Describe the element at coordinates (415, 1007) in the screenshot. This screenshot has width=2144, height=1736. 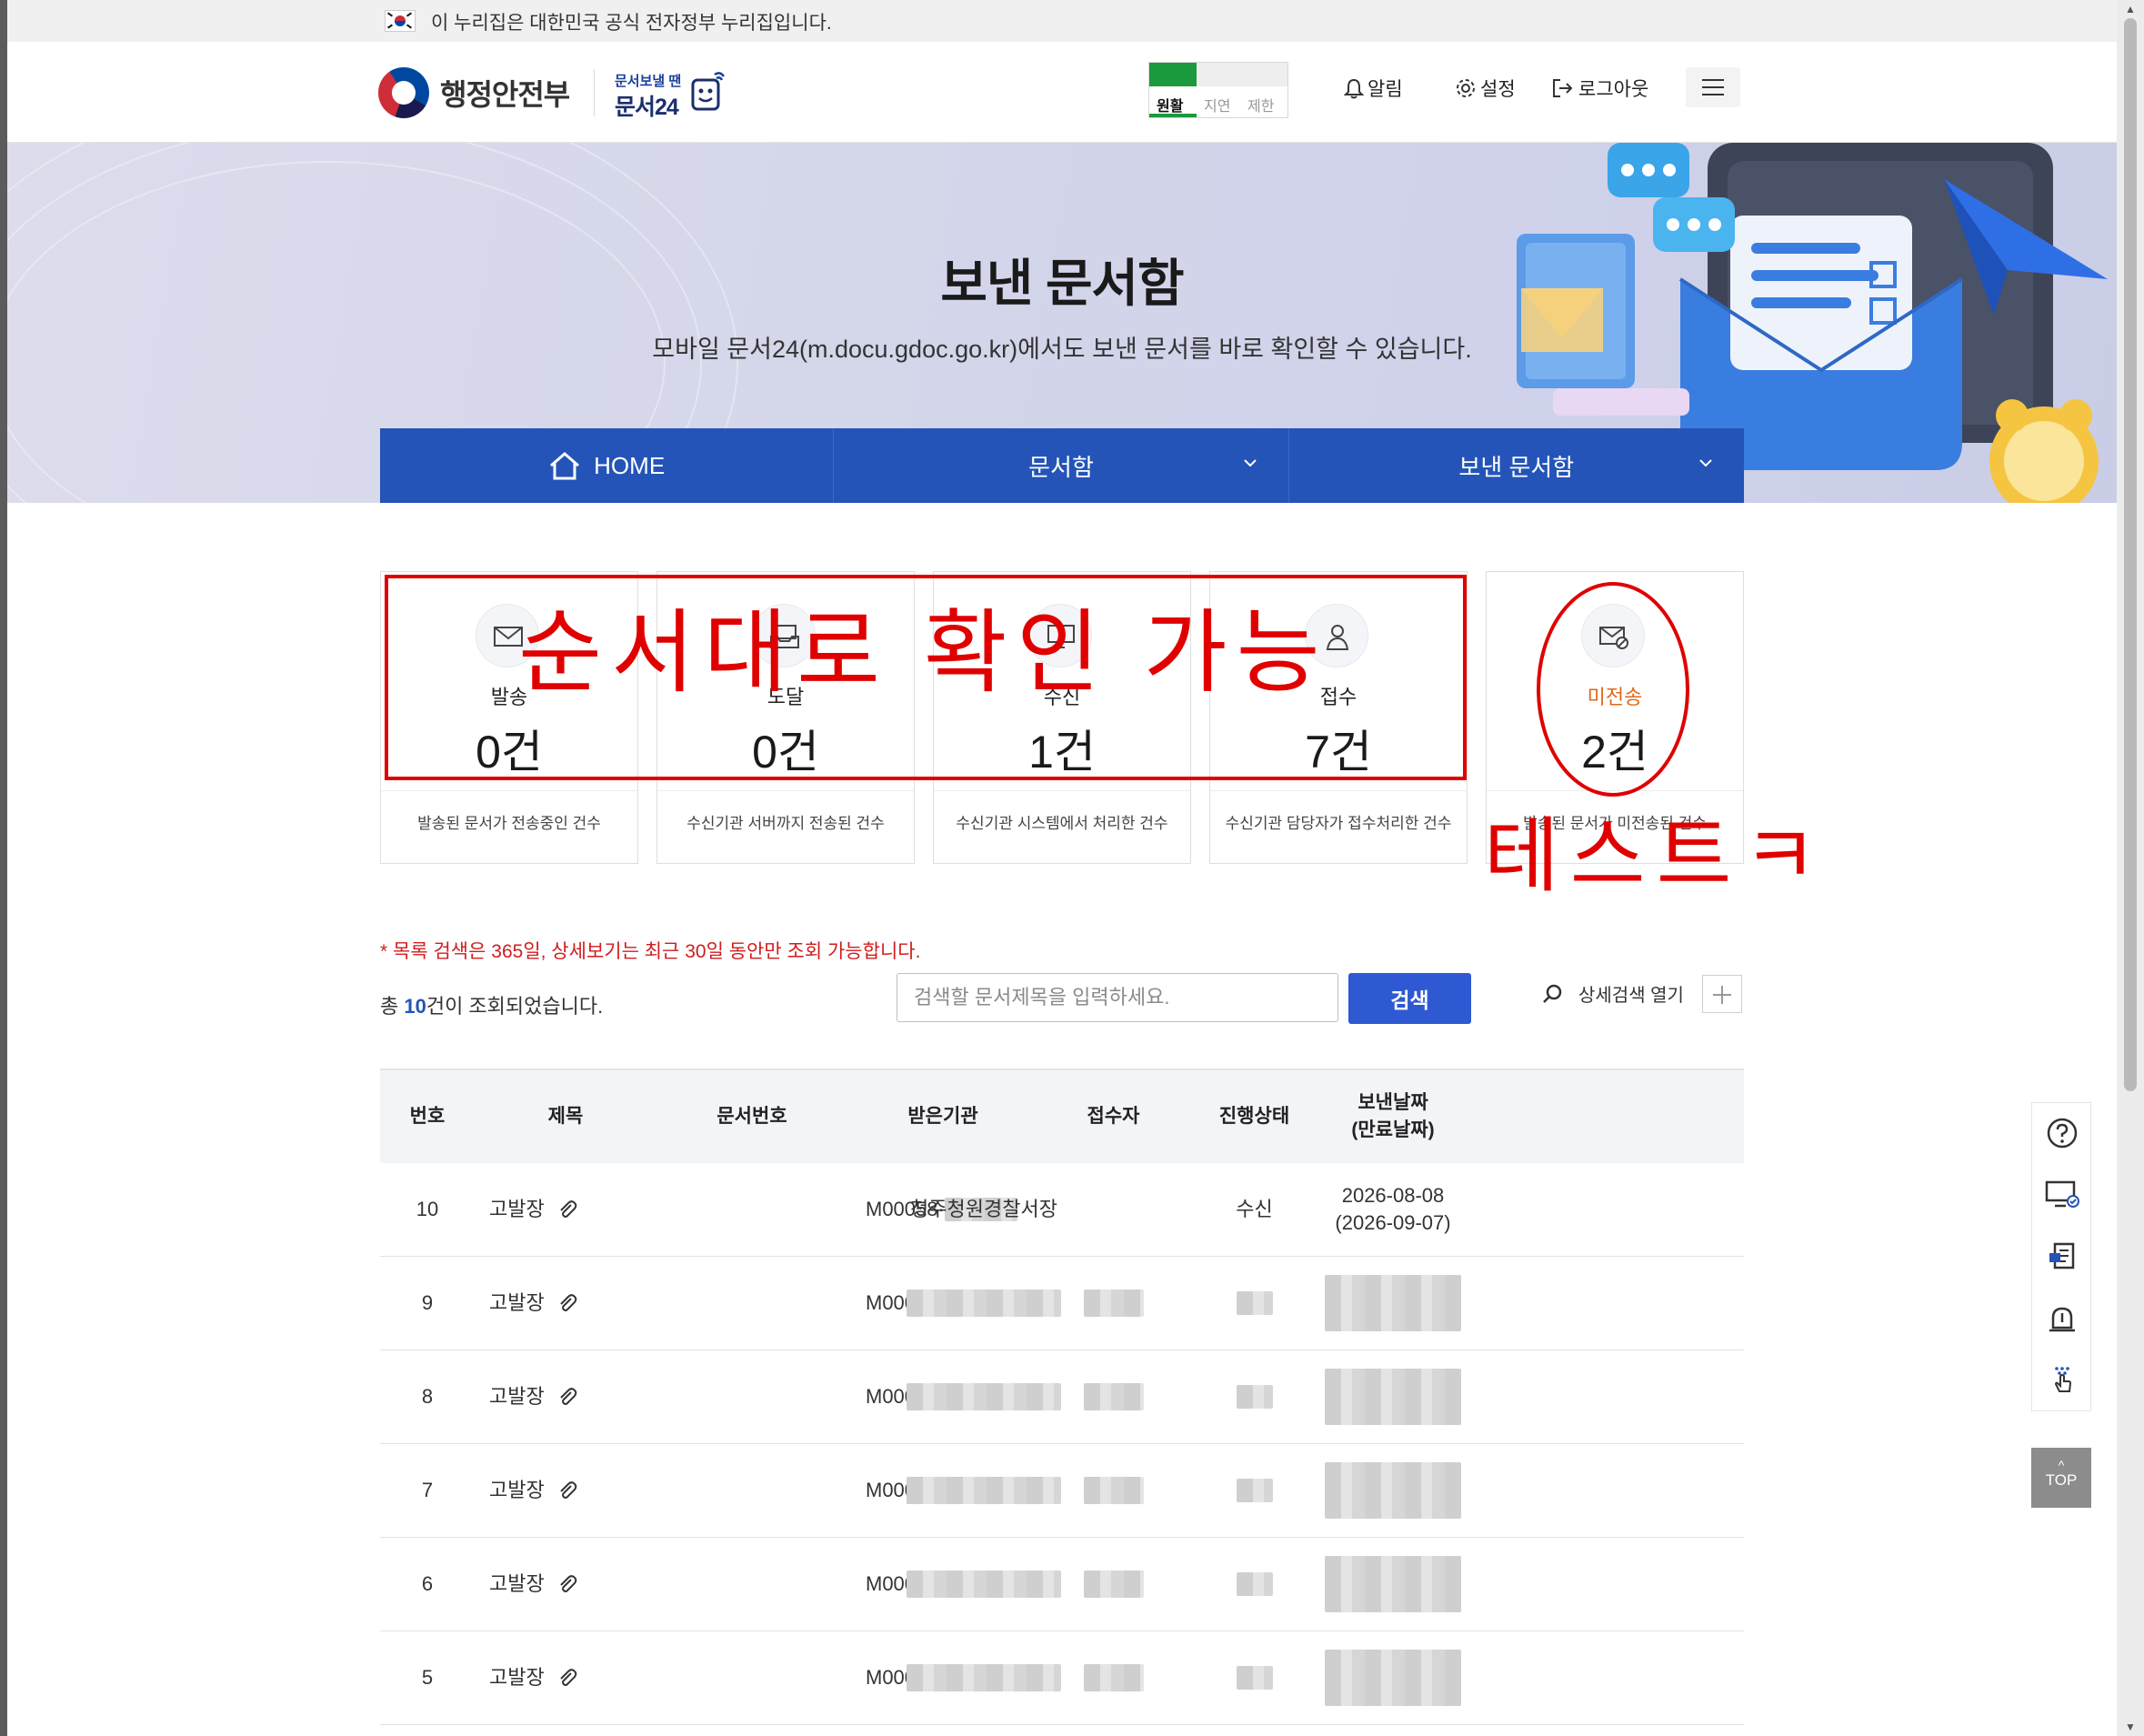
I see `result-count-number: 10` at that location.